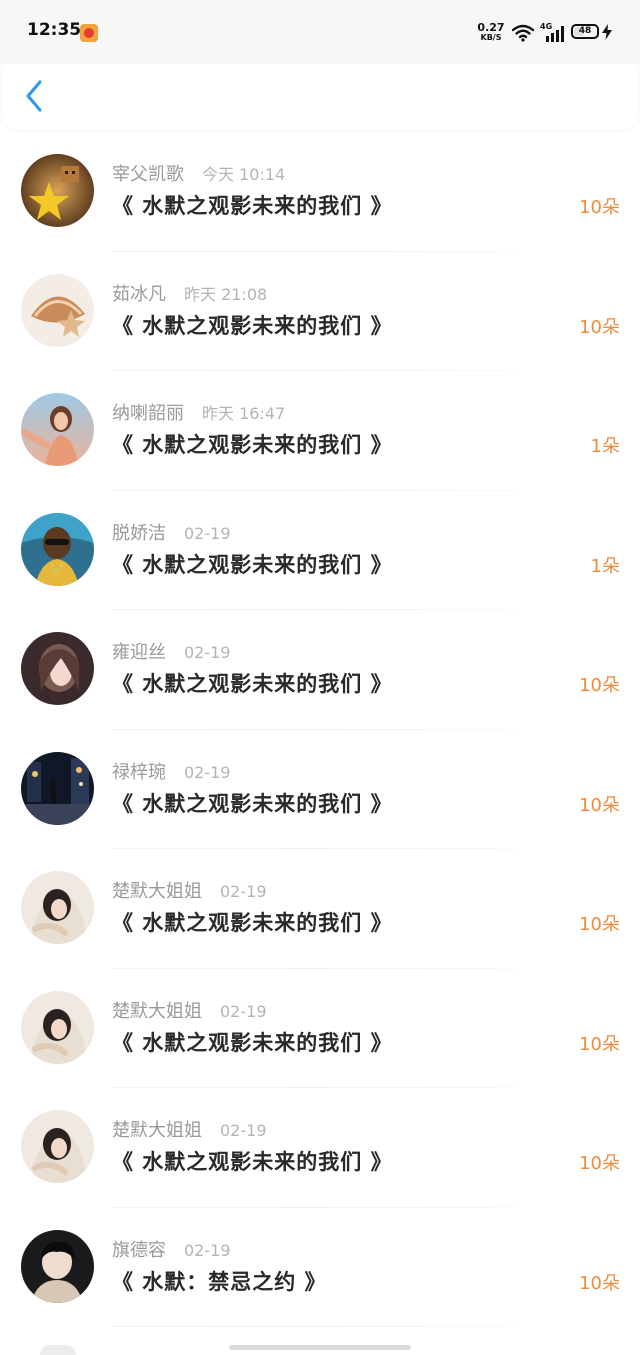 This screenshot has width=640, height=1355. I want to click on gift-list-item: 纳喇韶丽 昨天 16:47 《 水默之观影未来的我们 》 1朵, so click(320, 431).